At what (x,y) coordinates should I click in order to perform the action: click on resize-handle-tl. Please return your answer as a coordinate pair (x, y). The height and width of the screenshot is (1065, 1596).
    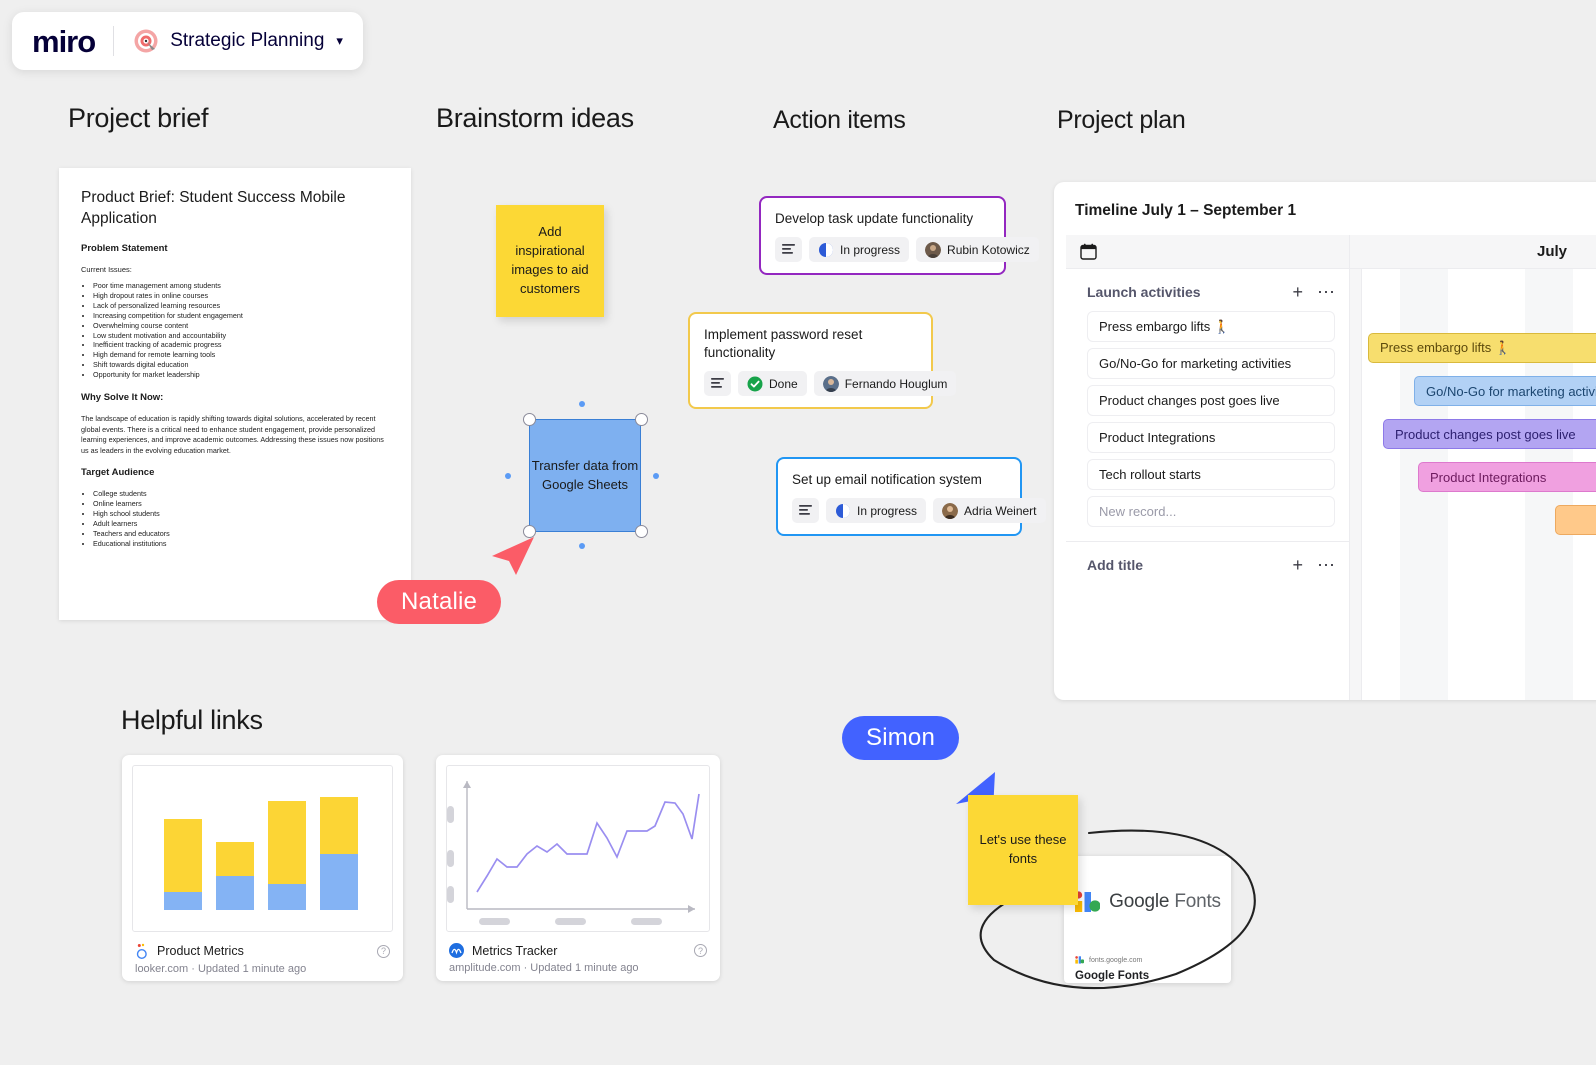
    Looking at the image, I should click on (529, 419).